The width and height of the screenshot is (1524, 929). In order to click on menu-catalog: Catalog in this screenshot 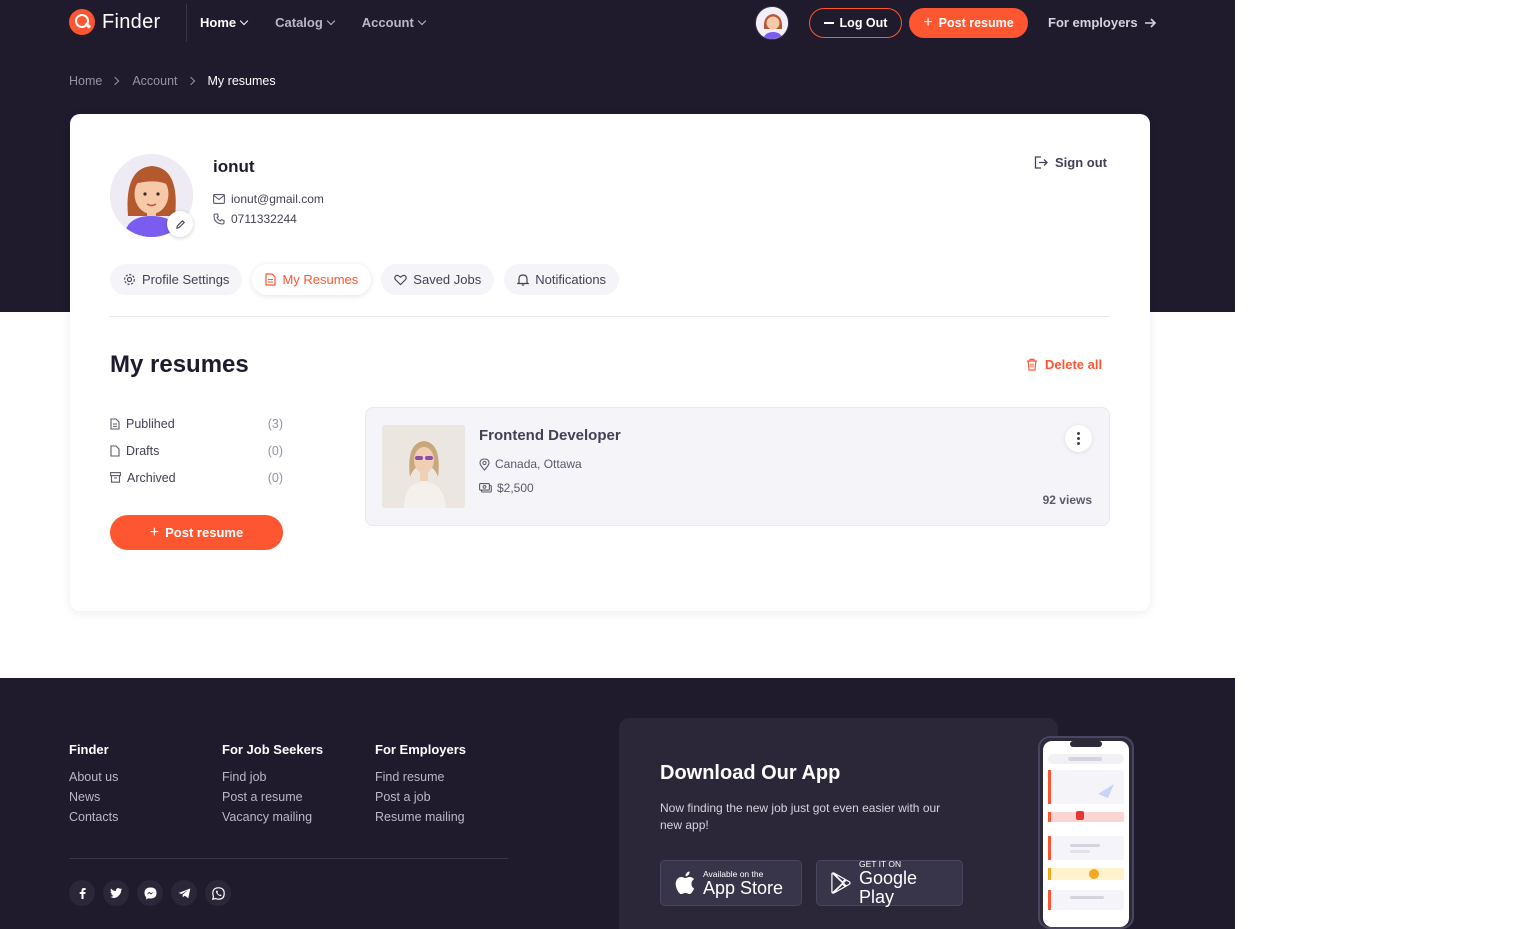, I will do `click(305, 22)`.